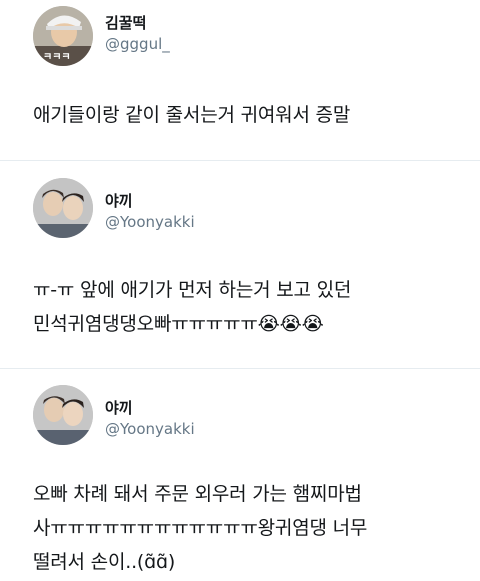 The image size is (480, 581). Describe the element at coordinates (63, 36) in the screenshot. I see `avatar: ㅋㅋㅋ` at that location.